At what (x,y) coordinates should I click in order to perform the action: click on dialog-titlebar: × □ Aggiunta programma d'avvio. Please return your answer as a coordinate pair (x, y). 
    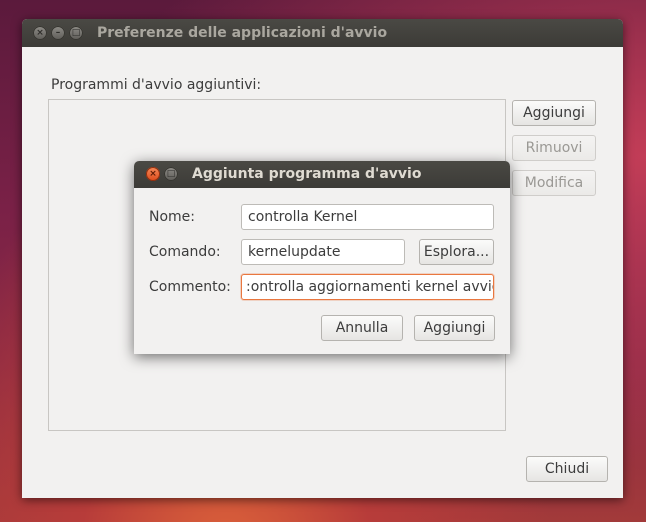
    Looking at the image, I should click on (322, 174).